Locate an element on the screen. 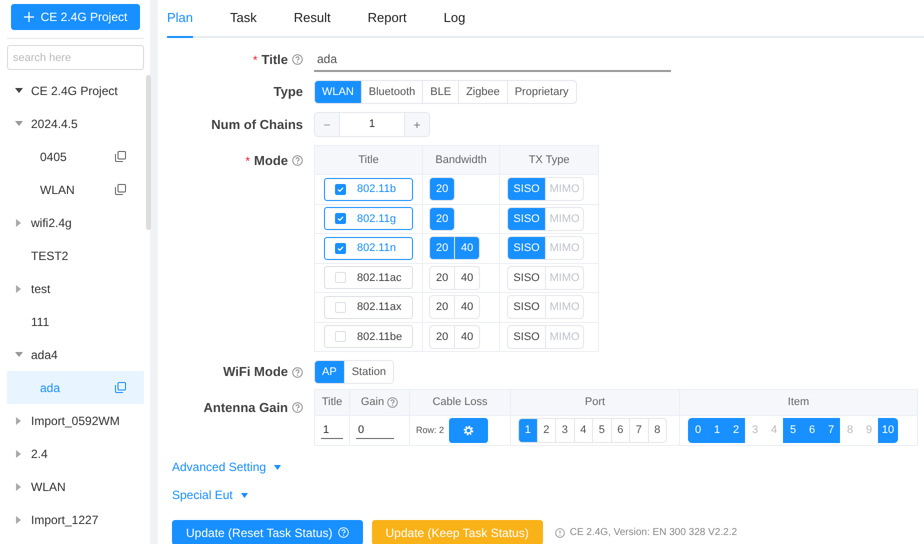 Image resolution: width=924 pixels, height=544 pixels. settings-button is located at coordinates (468, 430).